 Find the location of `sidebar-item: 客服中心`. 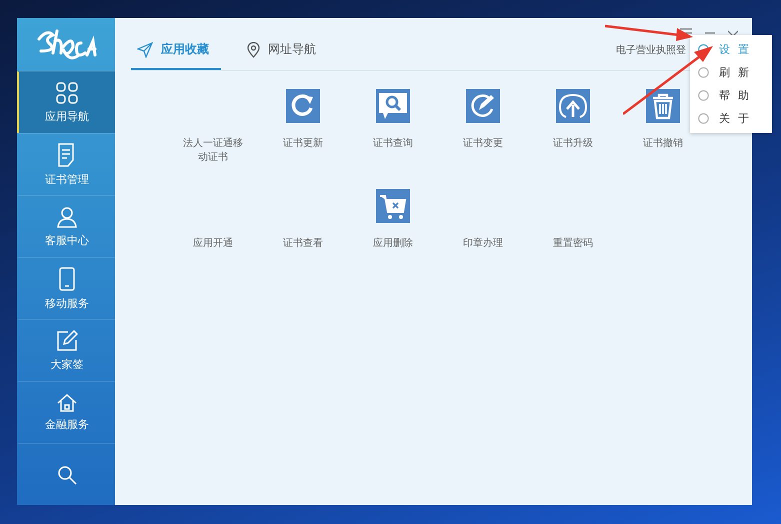

sidebar-item: 客服中心 is located at coordinates (66, 226).